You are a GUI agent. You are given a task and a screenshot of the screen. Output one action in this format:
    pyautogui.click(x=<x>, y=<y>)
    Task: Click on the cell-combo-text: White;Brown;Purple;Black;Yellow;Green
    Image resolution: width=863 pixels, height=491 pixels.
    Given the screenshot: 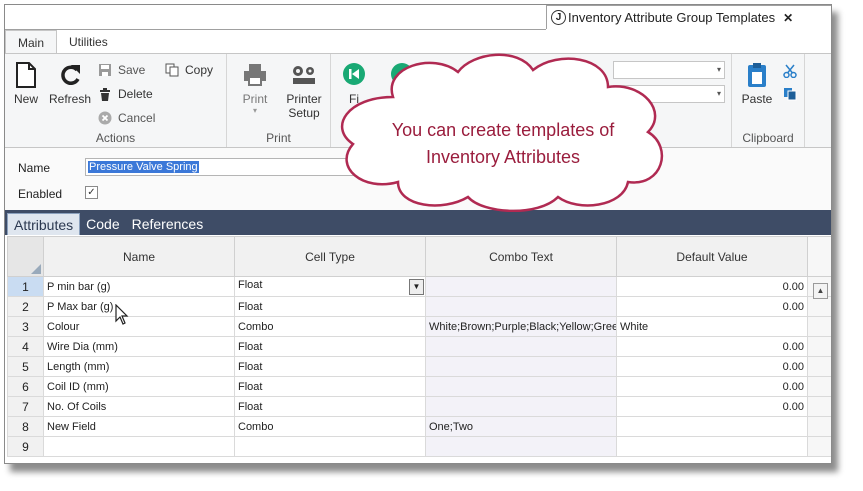 What is the action you would take?
    pyautogui.click(x=521, y=326)
    